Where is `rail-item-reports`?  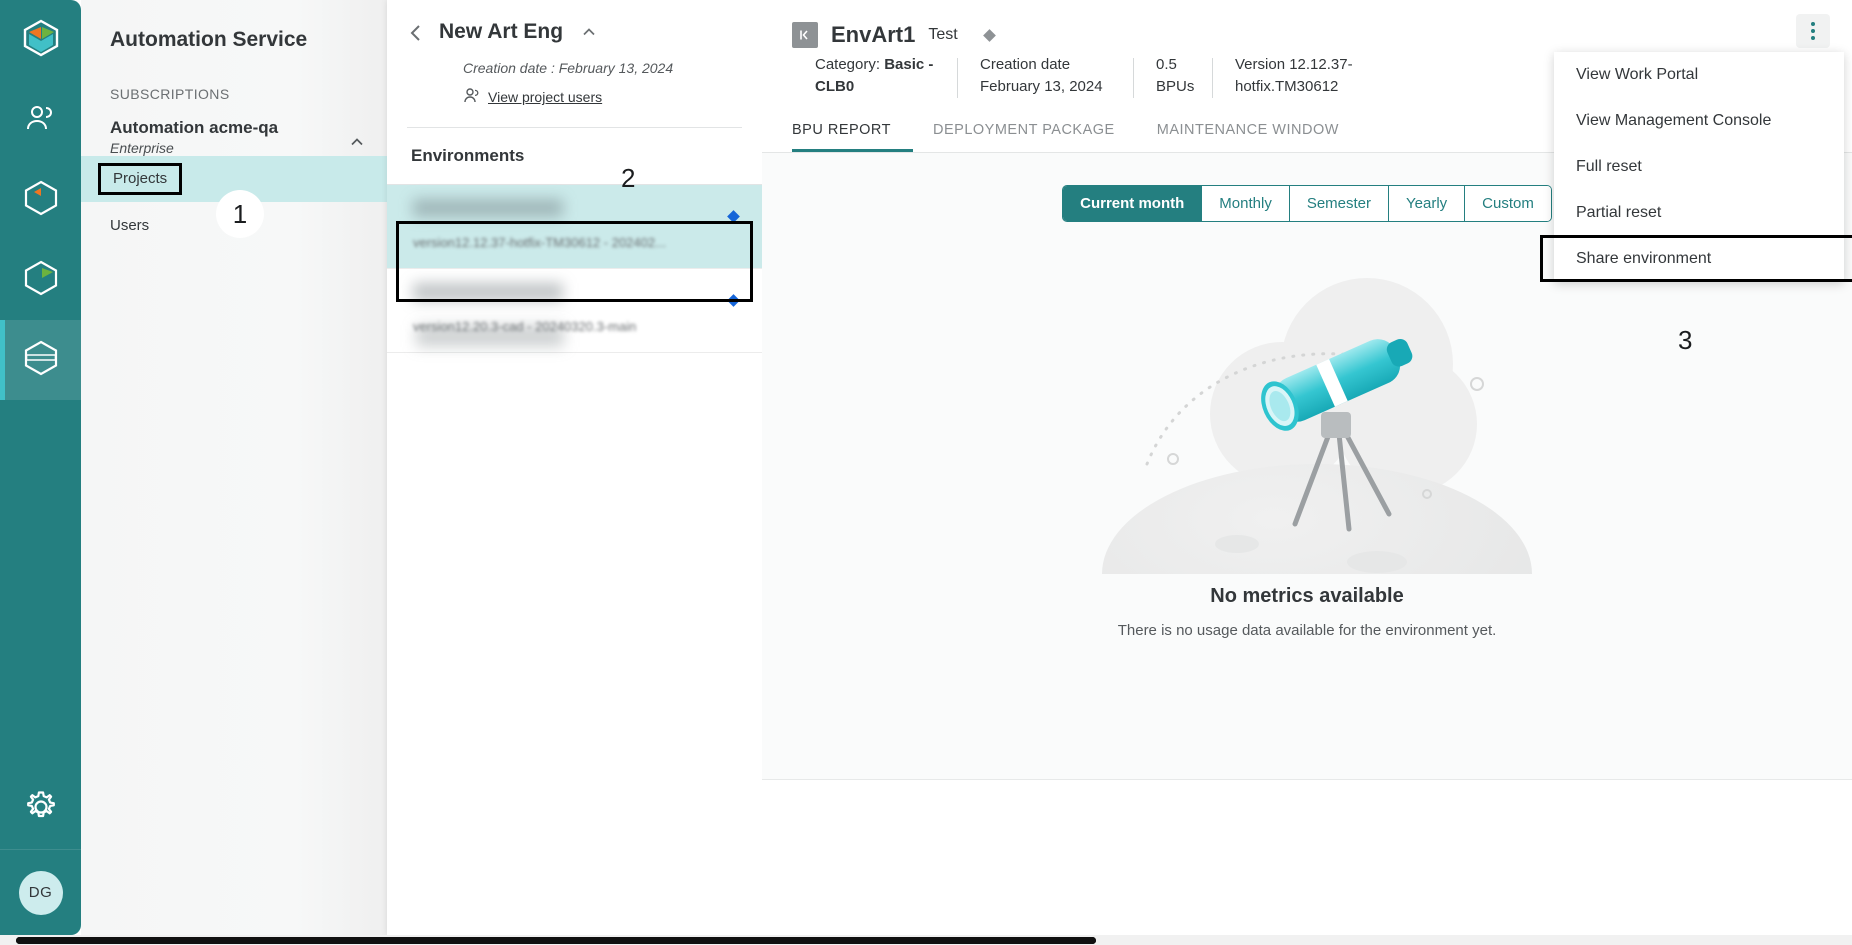
rail-item-reports is located at coordinates (40, 280).